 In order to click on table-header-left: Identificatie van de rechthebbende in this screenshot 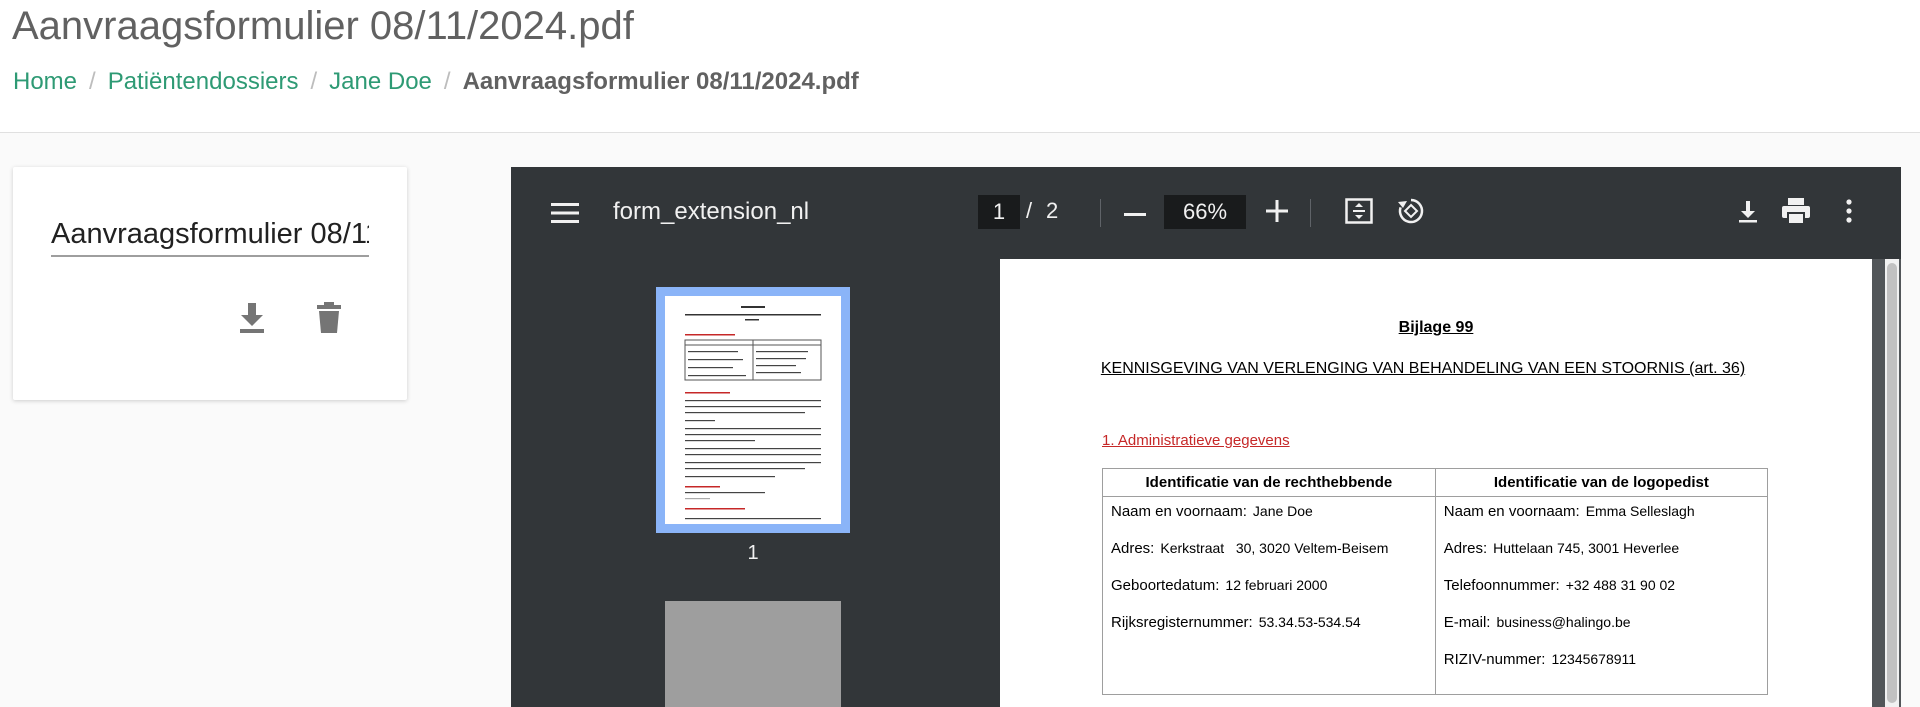, I will do `click(1269, 482)`.